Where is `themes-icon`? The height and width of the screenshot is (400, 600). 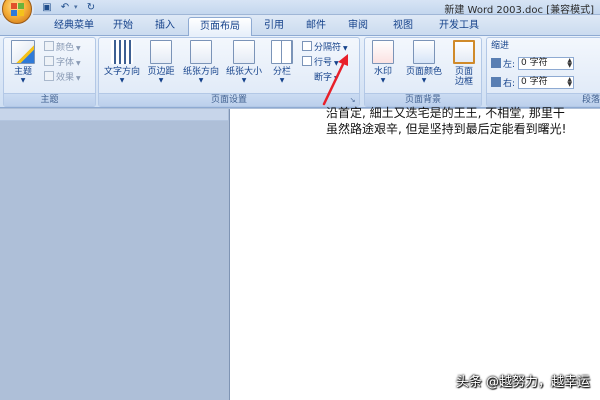
themes-icon is located at coordinates (23, 52).